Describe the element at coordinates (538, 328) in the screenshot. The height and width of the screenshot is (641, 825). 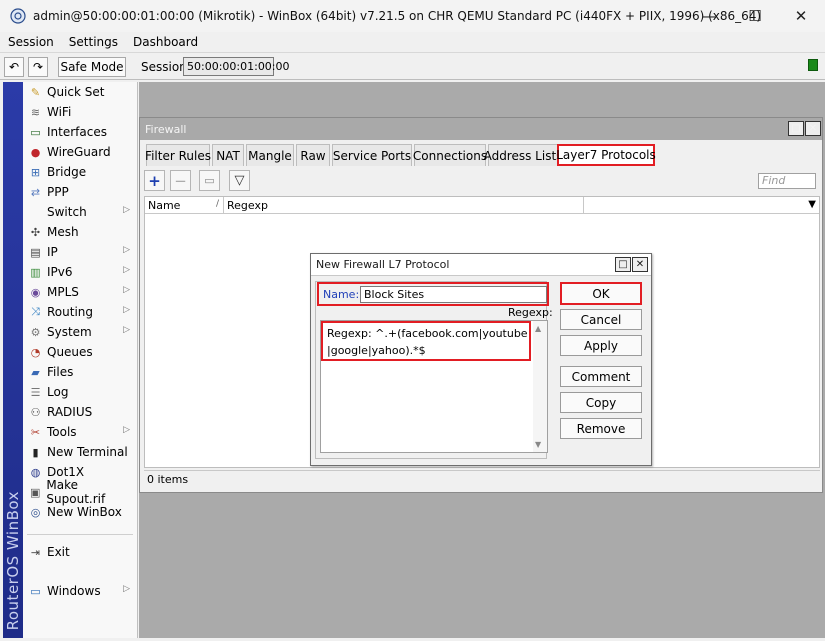
I see `scroll-up-icon: ▲` at that location.